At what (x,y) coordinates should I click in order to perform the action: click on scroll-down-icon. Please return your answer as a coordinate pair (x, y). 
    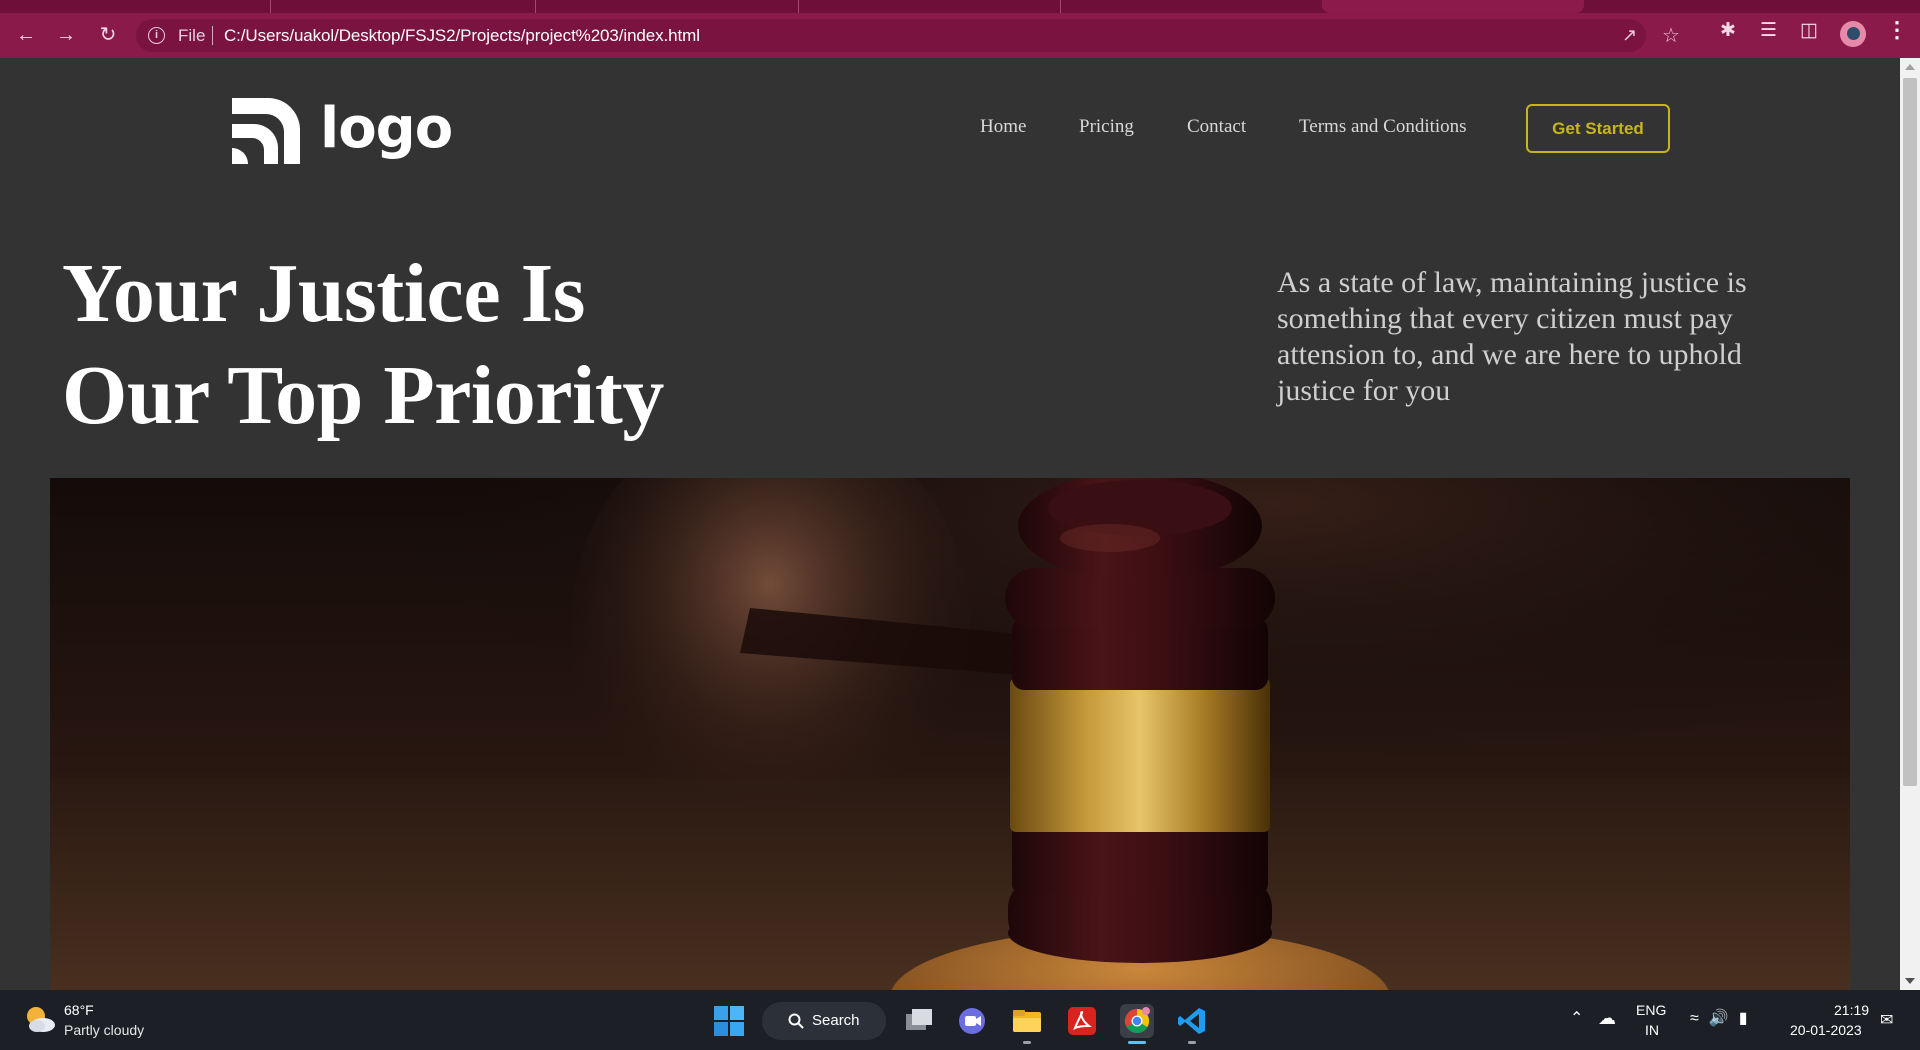
    Looking at the image, I should click on (1910, 981).